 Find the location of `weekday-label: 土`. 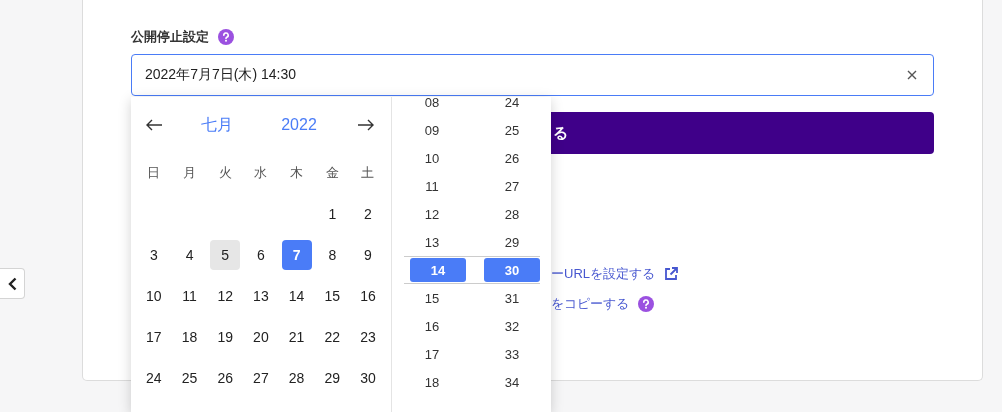

weekday-label: 土 is located at coordinates (368, 173).